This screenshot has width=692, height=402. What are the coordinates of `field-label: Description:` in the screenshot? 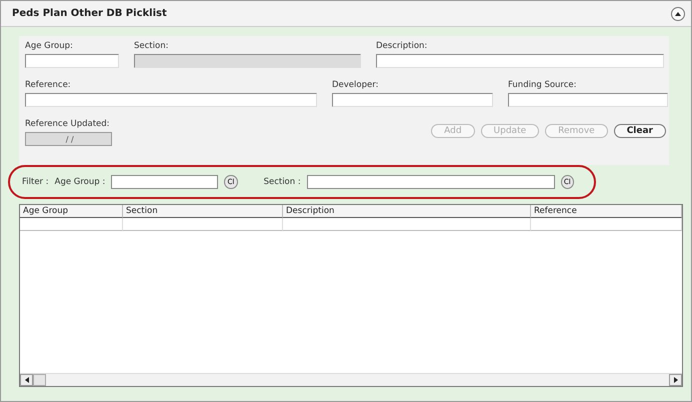 It's located at (402, 46).